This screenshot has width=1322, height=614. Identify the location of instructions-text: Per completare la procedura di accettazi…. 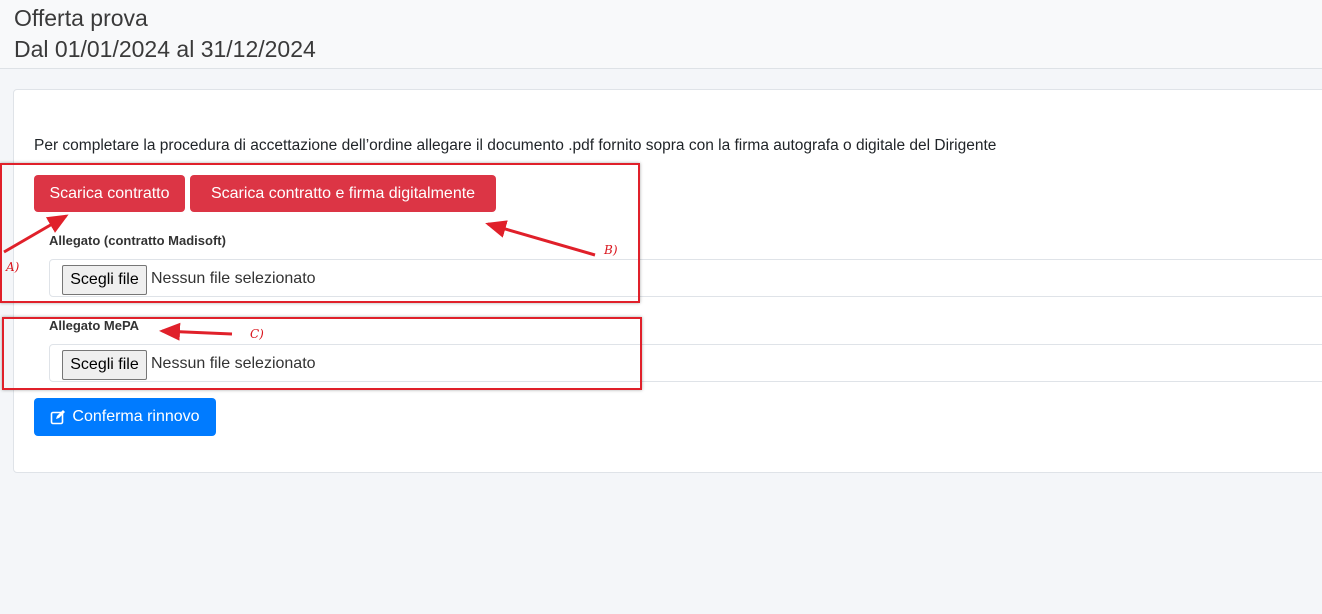
(515, 145).